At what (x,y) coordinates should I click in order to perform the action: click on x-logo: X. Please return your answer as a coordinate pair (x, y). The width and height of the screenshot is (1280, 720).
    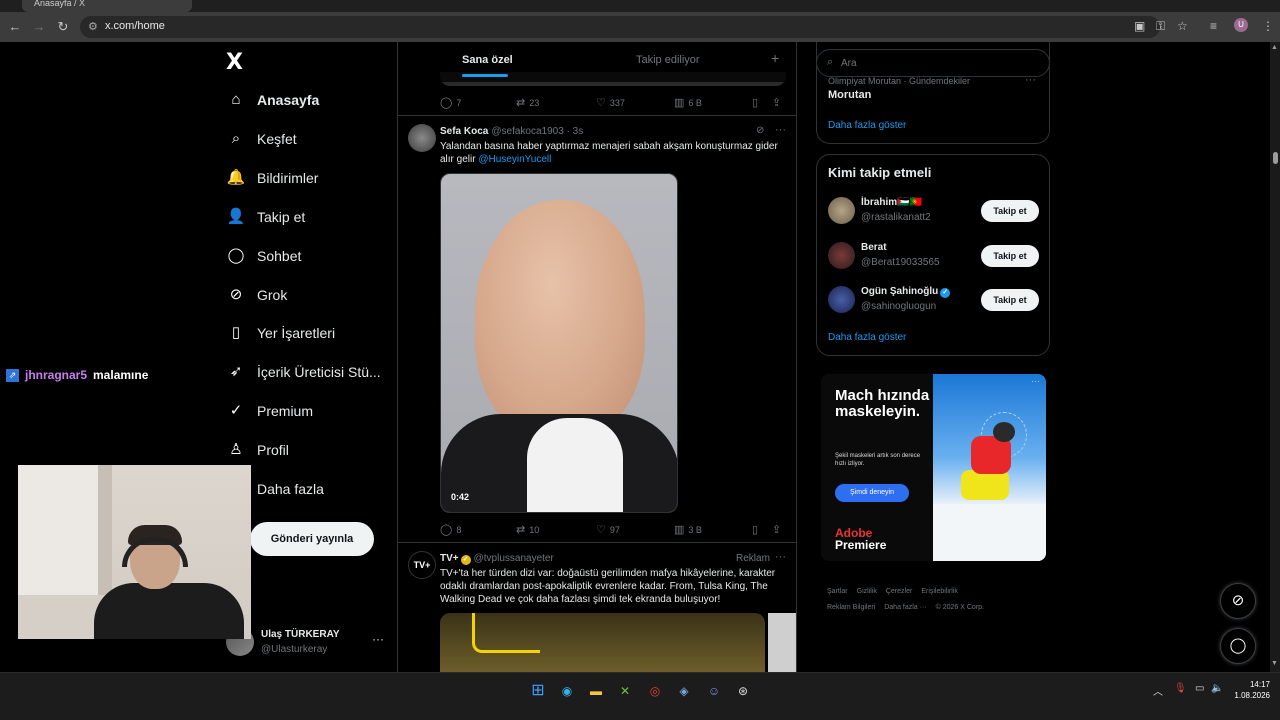
    Looking at the image, I should click on (234, 62).